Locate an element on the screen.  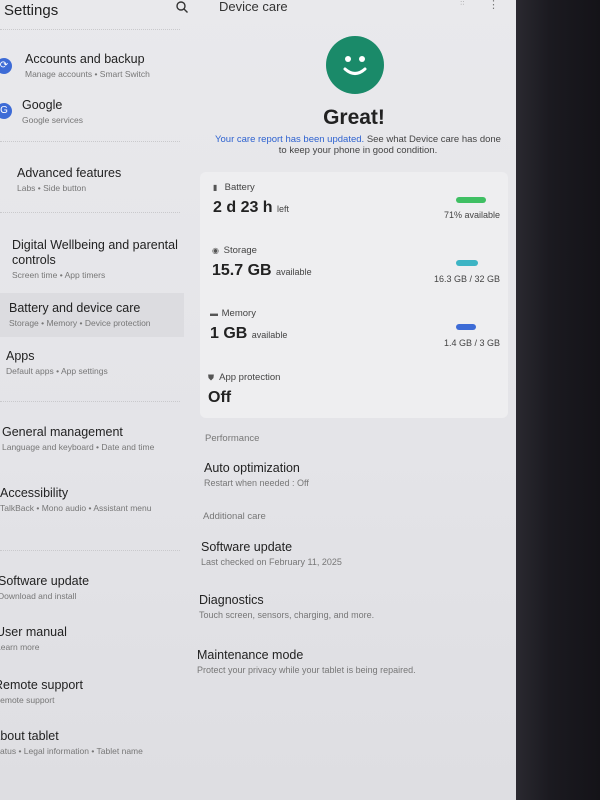
battery-bar is located at coordinates (471, 200).